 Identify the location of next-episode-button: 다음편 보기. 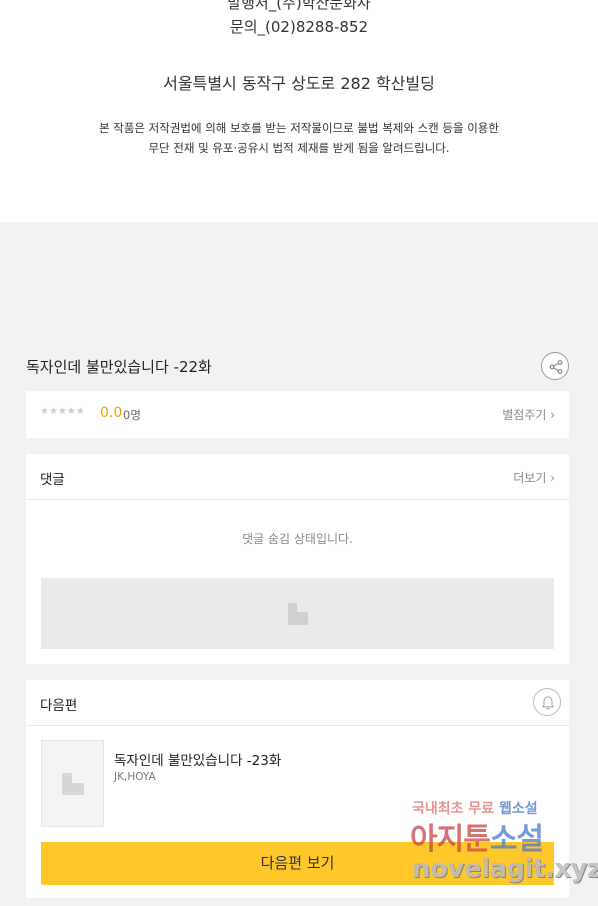
(297, 863).